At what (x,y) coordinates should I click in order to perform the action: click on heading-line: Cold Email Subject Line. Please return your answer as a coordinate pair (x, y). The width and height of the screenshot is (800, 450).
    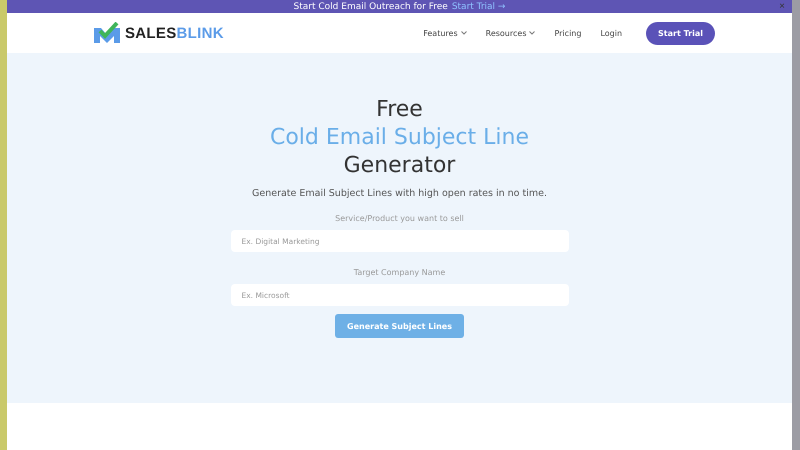
    Looking at the image, I should click on (399, 138).